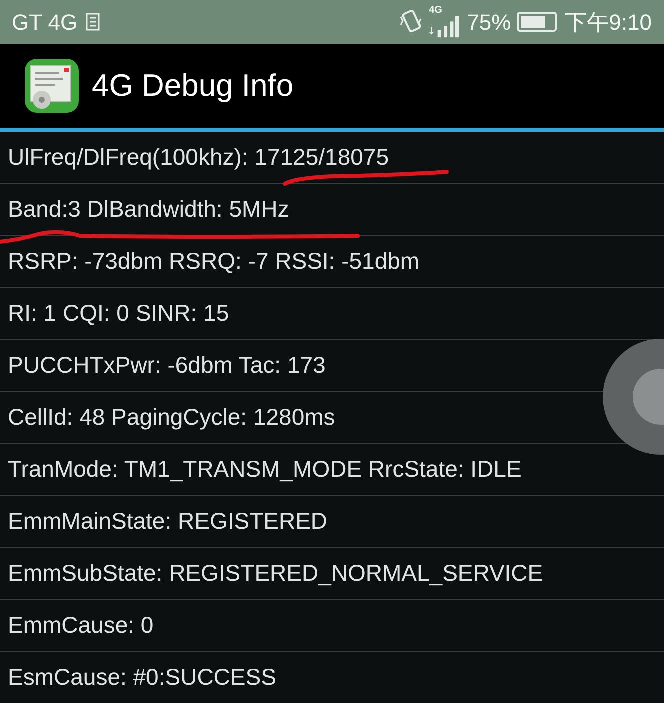 The image size is (664, 703). I want to click on app-icon, so click(52, 86).